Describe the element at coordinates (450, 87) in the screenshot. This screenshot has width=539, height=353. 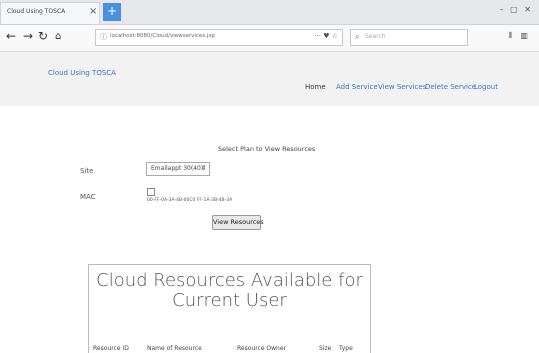
I see `menu-delete-service: Delete Service` at that location.